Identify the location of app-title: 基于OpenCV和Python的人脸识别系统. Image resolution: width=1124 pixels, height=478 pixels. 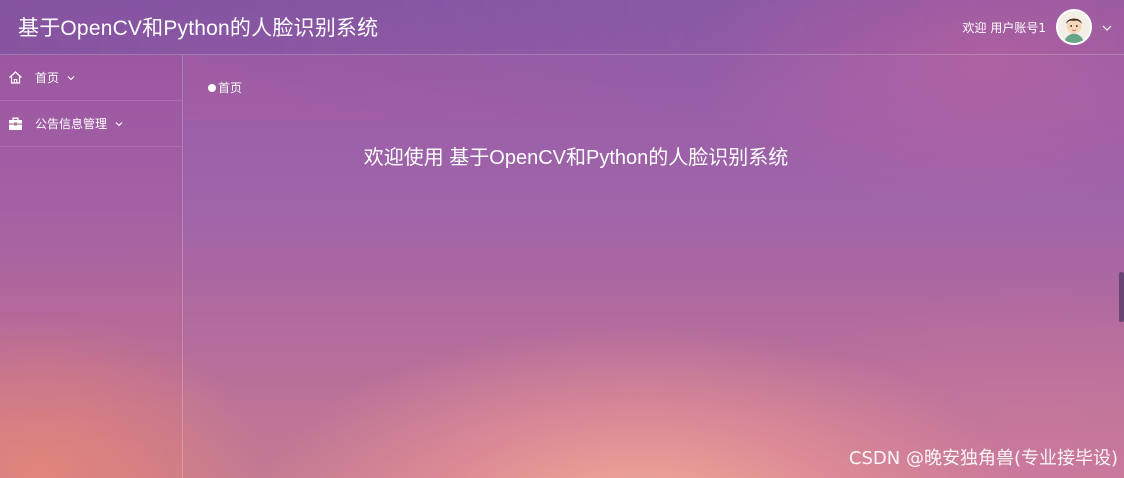
(198, 28).